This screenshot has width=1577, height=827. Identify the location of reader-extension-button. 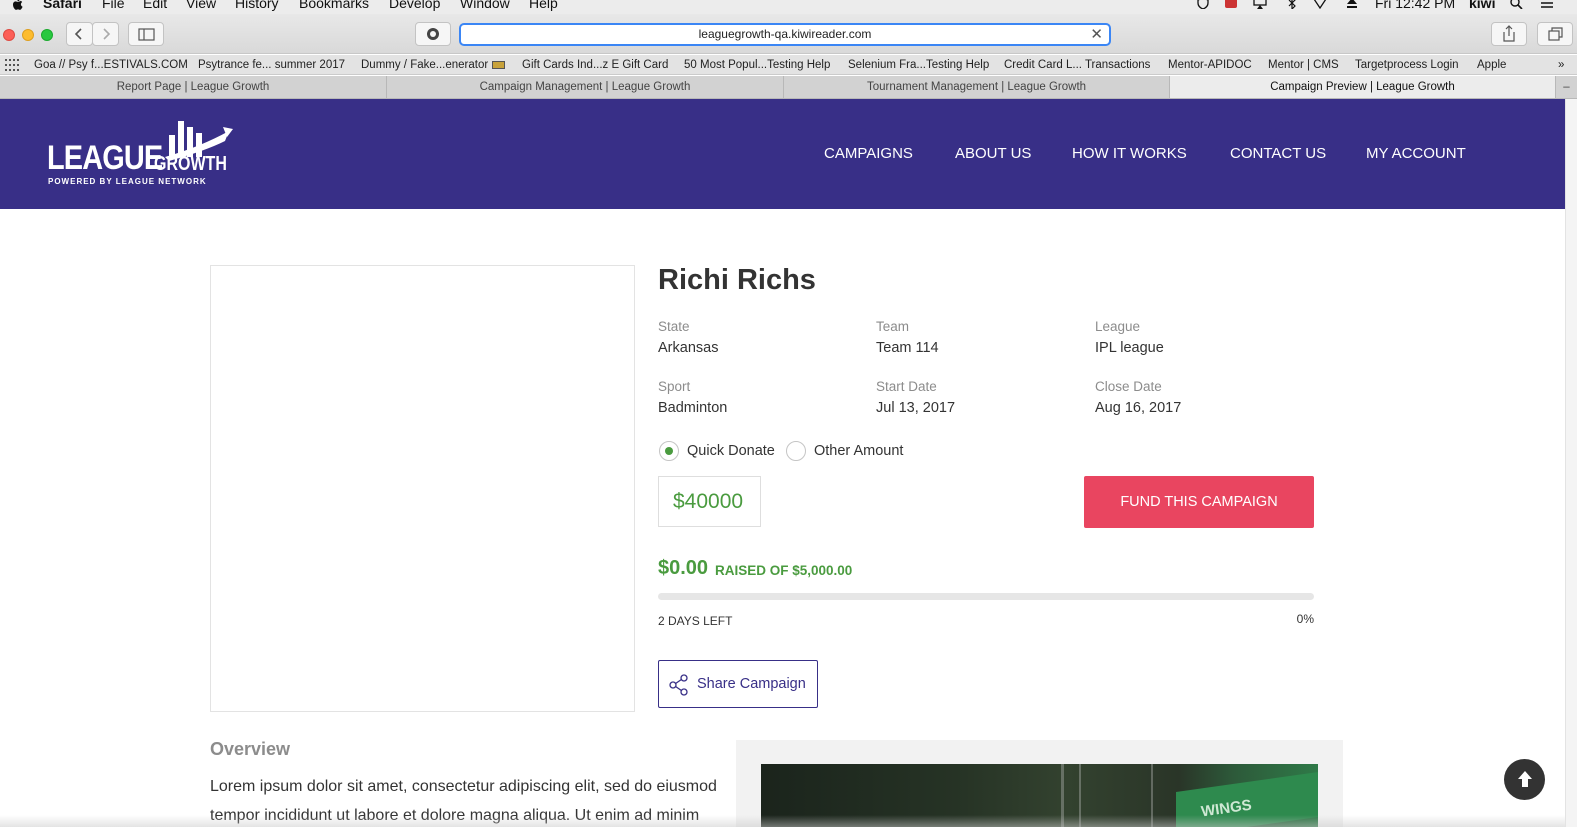
(433, 34).